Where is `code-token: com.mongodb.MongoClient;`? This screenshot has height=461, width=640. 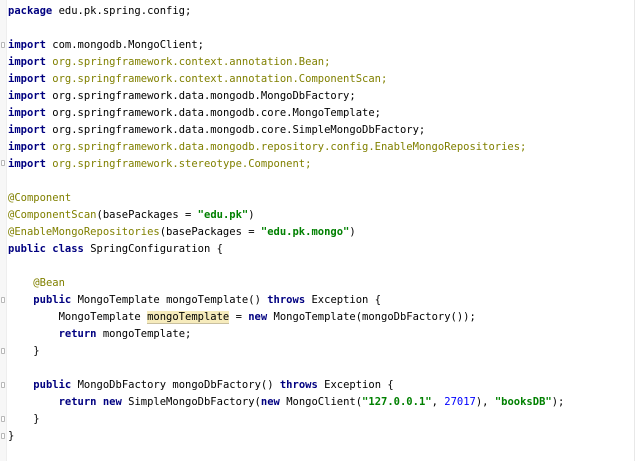
code-token: com.mongodb.MongoClient; is located at coordinates (128, 45).